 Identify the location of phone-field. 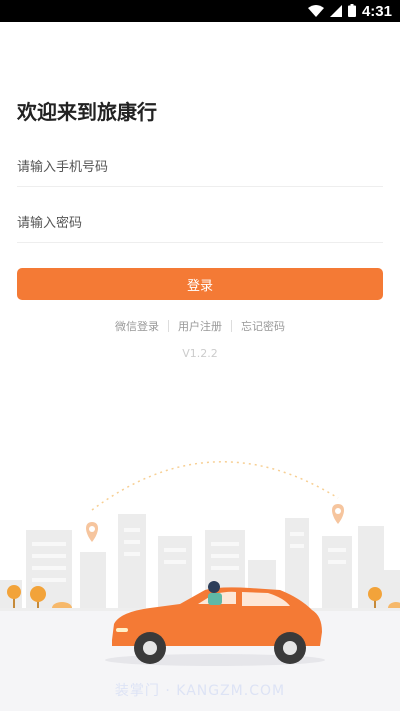
(200, 166).